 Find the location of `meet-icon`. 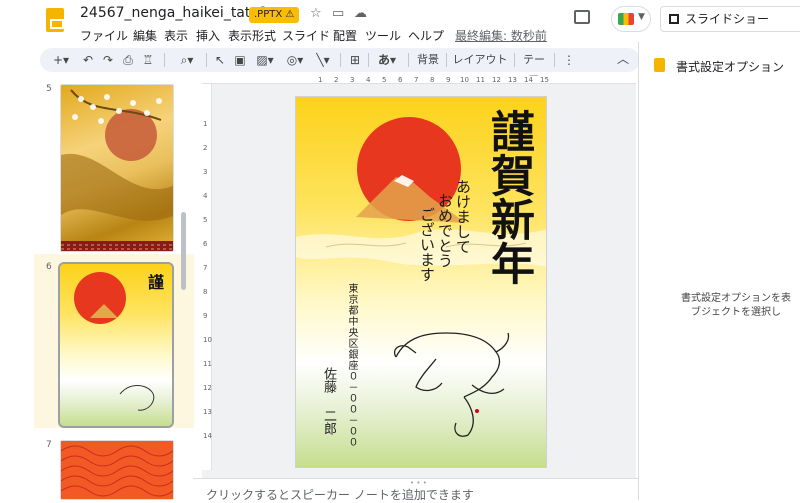

meet-icon is located at coordinates (626, 19).